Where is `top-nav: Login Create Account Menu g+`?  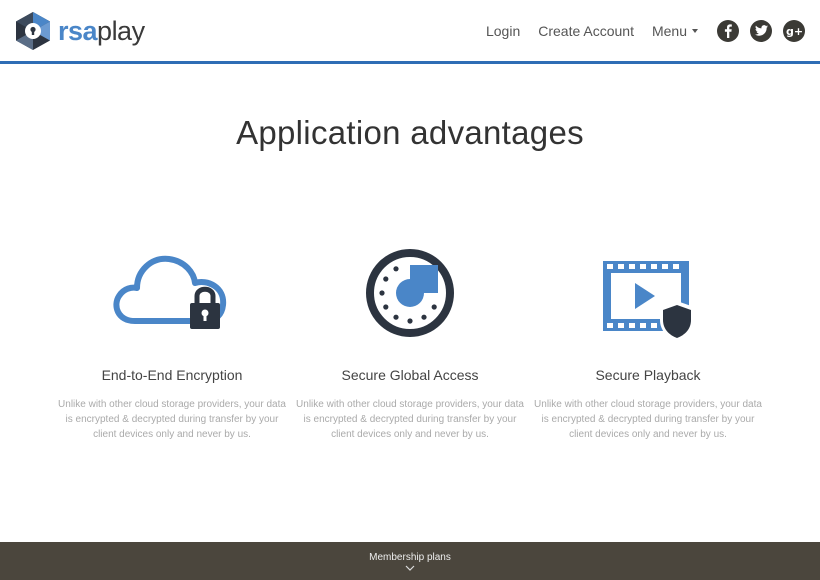 top-nav: Login Create Account Menu g+ is located at coordinates (653, 30).